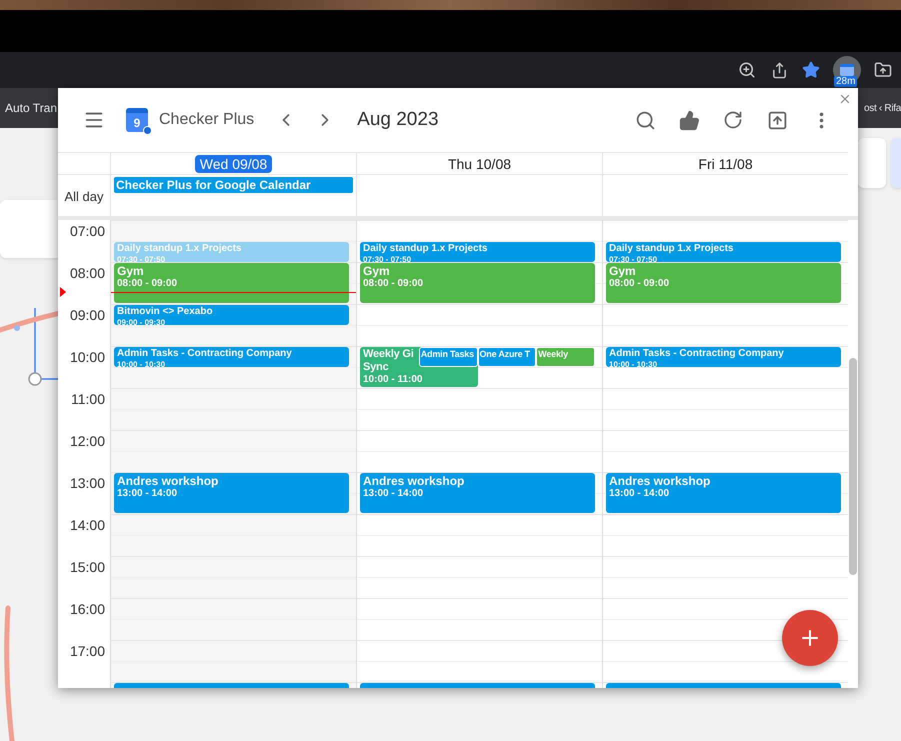 The height and width of the screenshot is (741, 901). I want to click on bookmark-link: ost ‹ Rifa, so click(882, 108).